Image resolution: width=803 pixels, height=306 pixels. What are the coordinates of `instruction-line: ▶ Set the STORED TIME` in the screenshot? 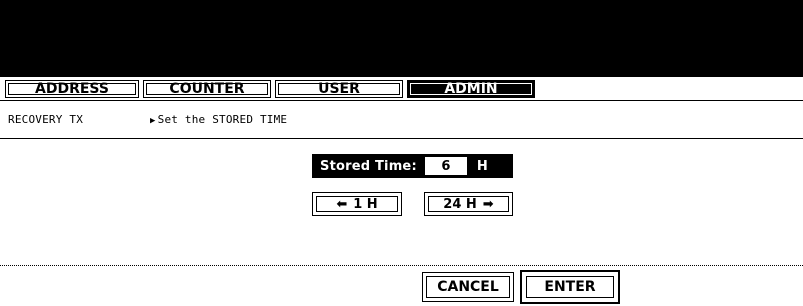 It's located at (218, 119).